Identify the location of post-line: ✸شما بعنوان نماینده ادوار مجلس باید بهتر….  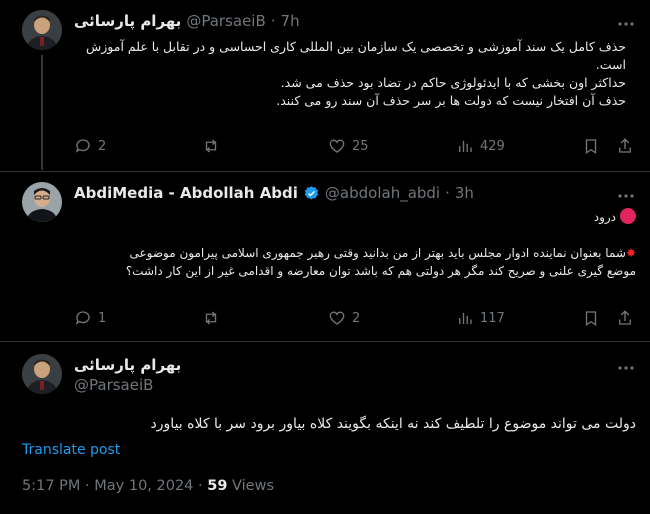
(355, 253).